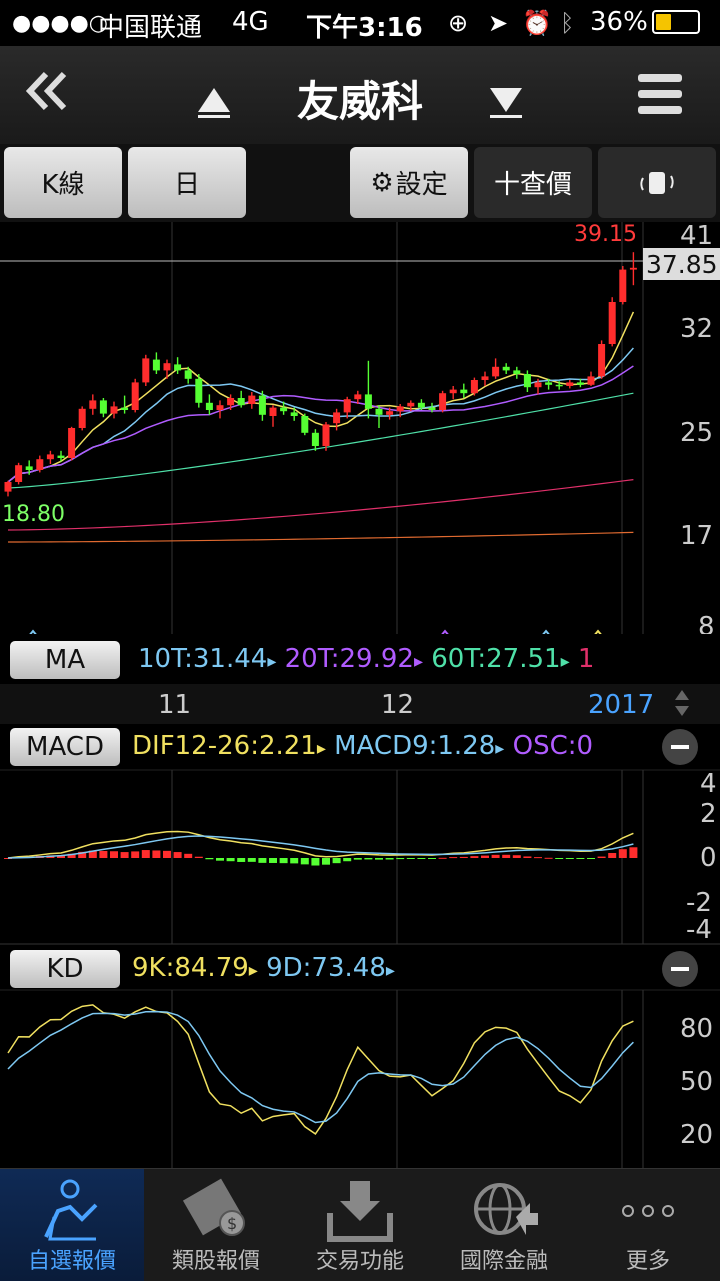  Describe the element at coordinates (648, 1225) in the screenshot. I see `tab-more: 更多` at that location.